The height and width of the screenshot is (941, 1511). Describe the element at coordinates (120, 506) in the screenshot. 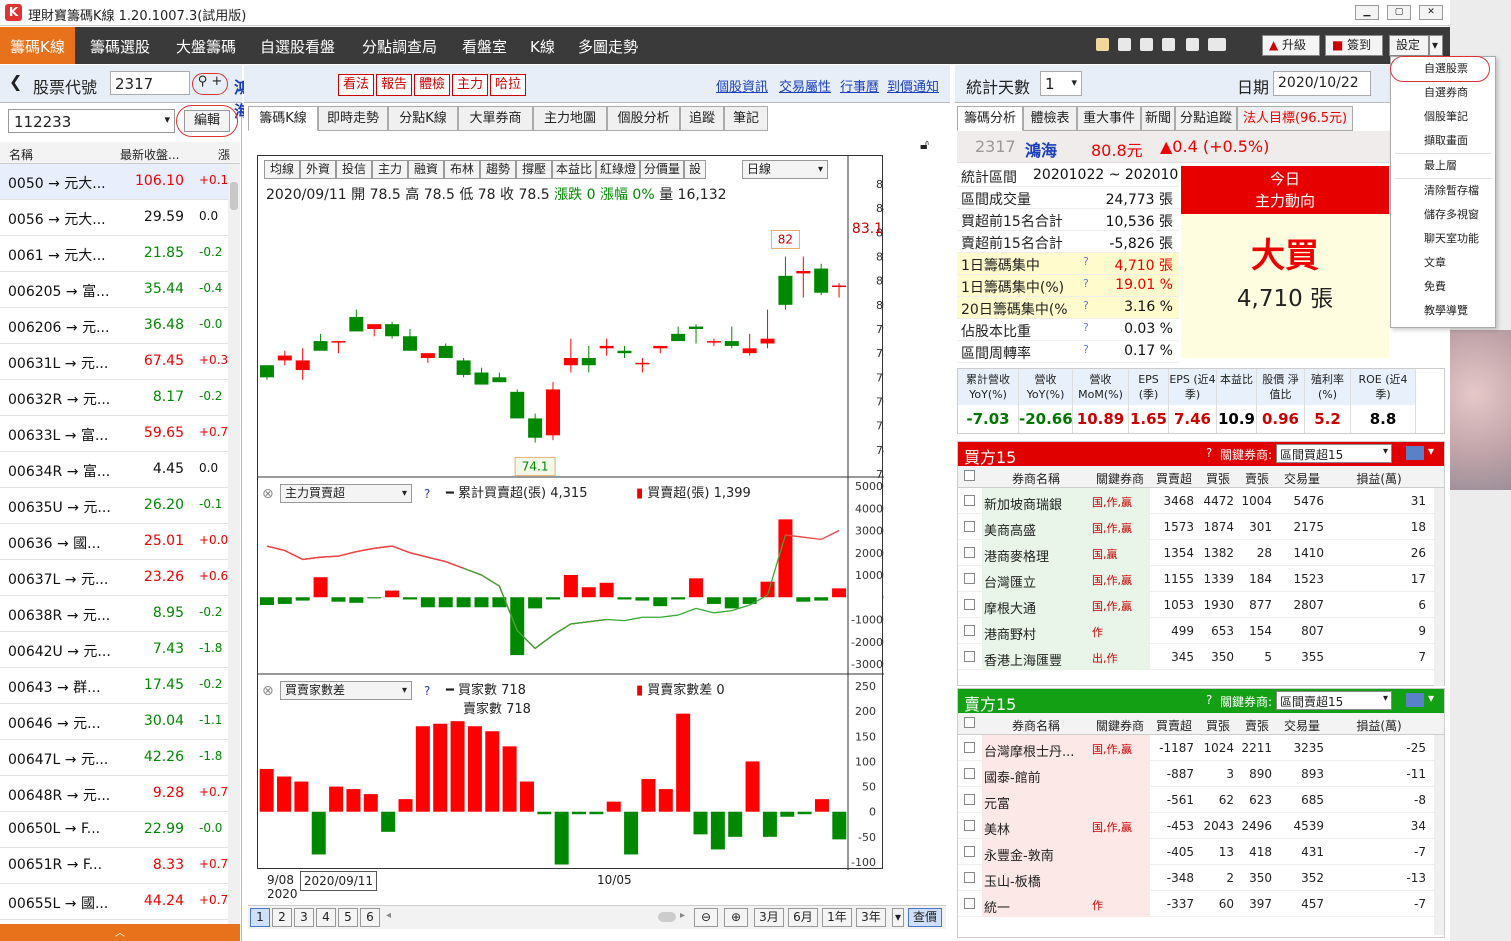

I see `watchlist-row: 00635U → 元... 26.20 -0.1` at that location.